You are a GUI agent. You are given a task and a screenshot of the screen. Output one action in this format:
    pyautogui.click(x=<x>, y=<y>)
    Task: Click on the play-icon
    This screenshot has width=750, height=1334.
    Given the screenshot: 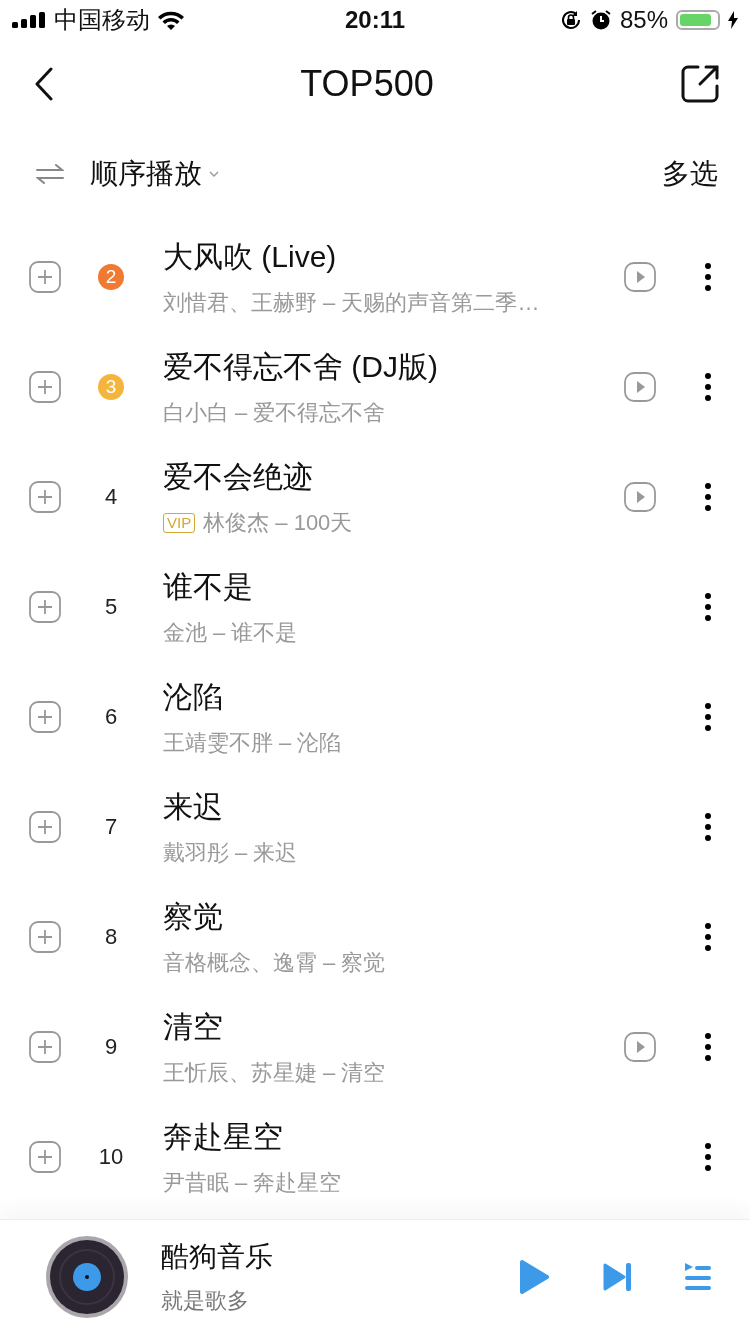 What is the action you would take?
    pyautogui.click(x=534, y=1277)
    